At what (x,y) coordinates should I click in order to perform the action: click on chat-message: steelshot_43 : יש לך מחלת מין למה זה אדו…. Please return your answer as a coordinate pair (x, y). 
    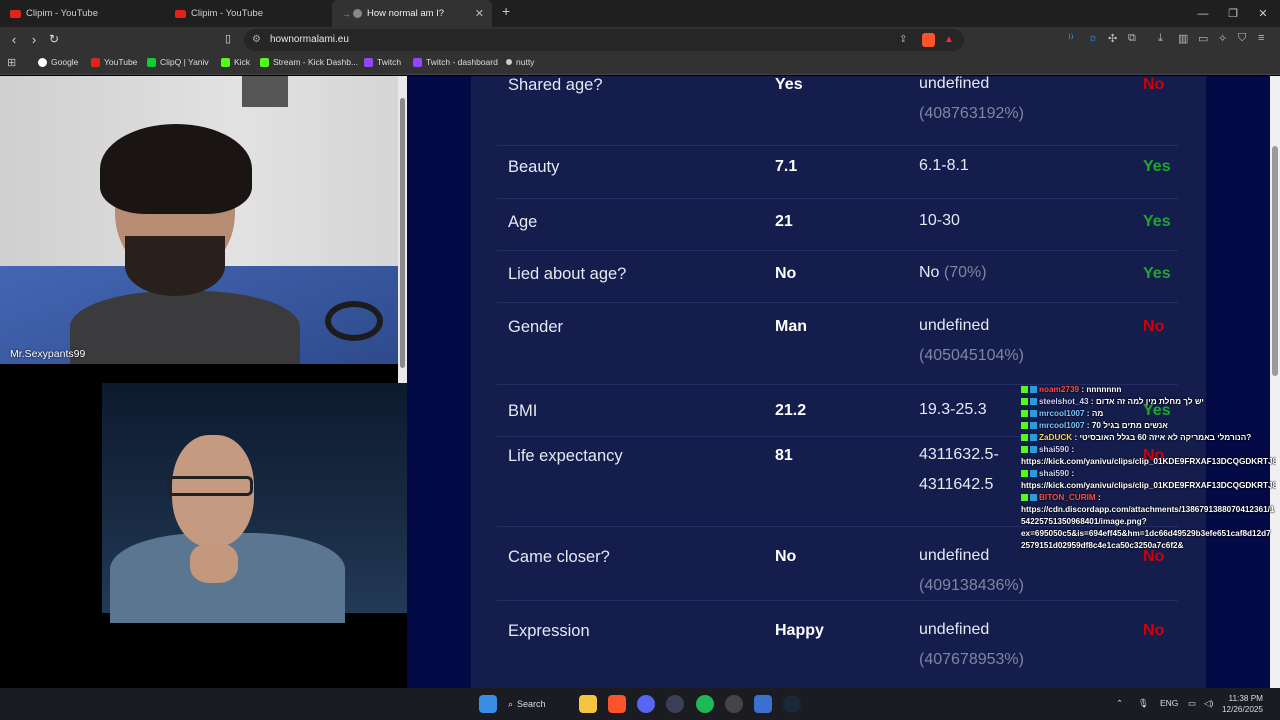
    Looking at the image, I should click on (1148, 402).